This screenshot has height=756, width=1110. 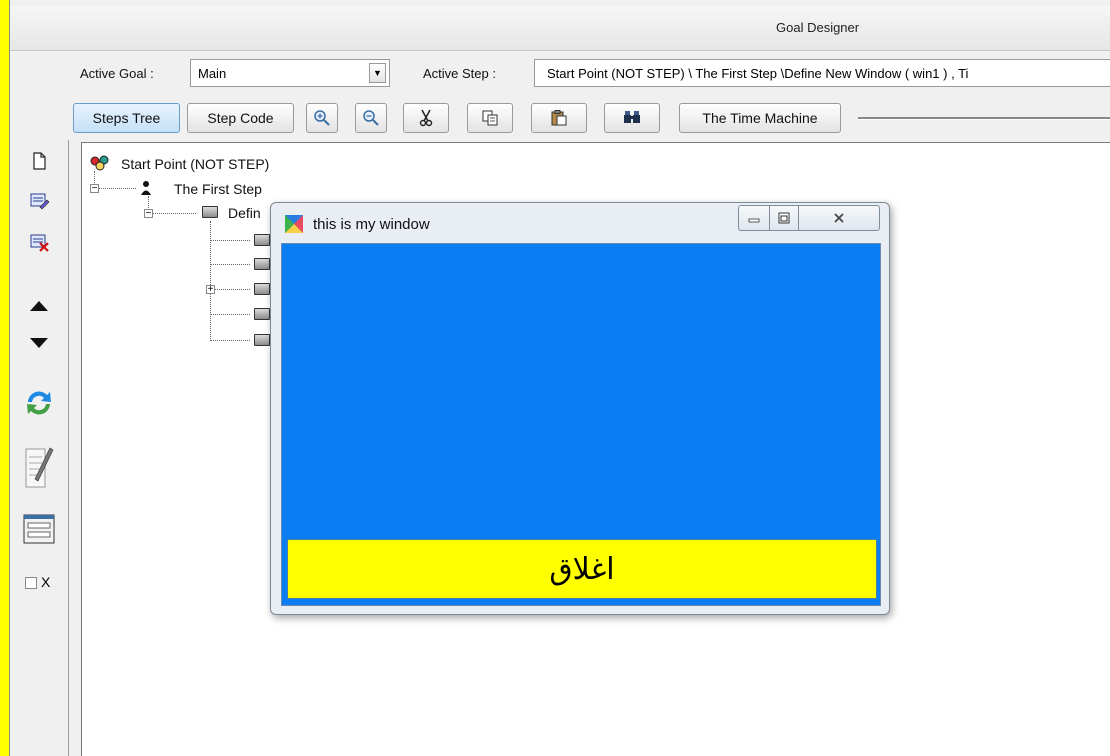 What do you see at coordinates (212, 73) in the screenshot?
I see `active-goal-value: Main` at bounding box center [212, 73].